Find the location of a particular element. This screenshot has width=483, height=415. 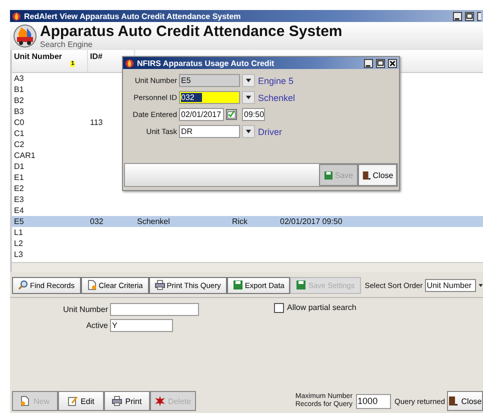

table-cell: E5 is located at coordinates (19, 221).